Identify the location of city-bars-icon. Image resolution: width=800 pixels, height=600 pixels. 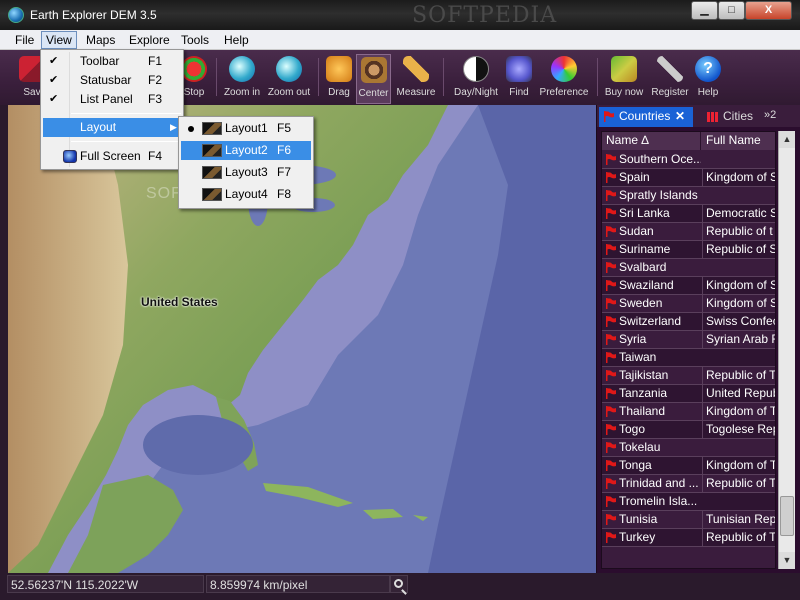
(713, 117).